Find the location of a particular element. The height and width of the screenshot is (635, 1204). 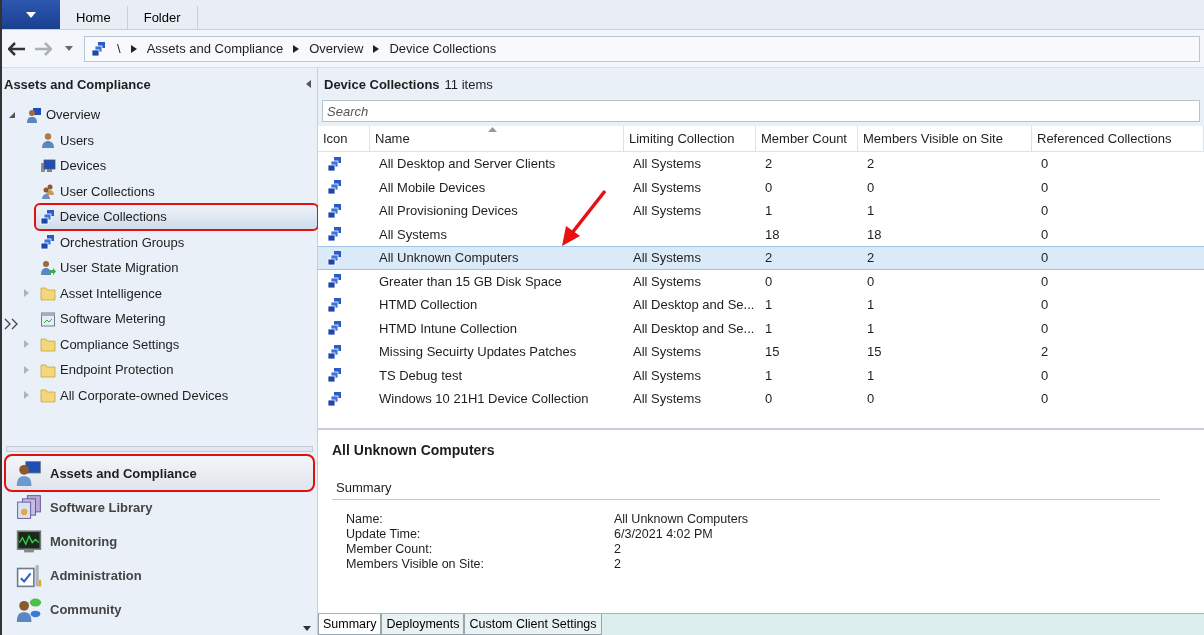

tree-item: Software Metering is located at coordinates (103, 318).